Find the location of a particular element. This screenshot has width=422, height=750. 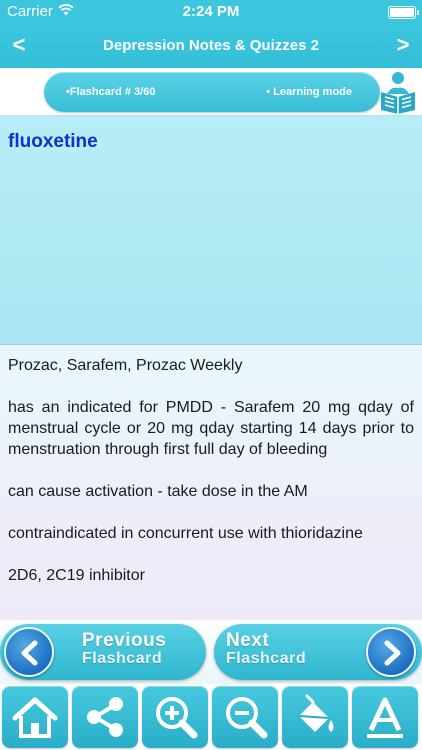

flashcard-navigation: Previous Flashcard Next Flashcard is located at coordinates (211, 652).